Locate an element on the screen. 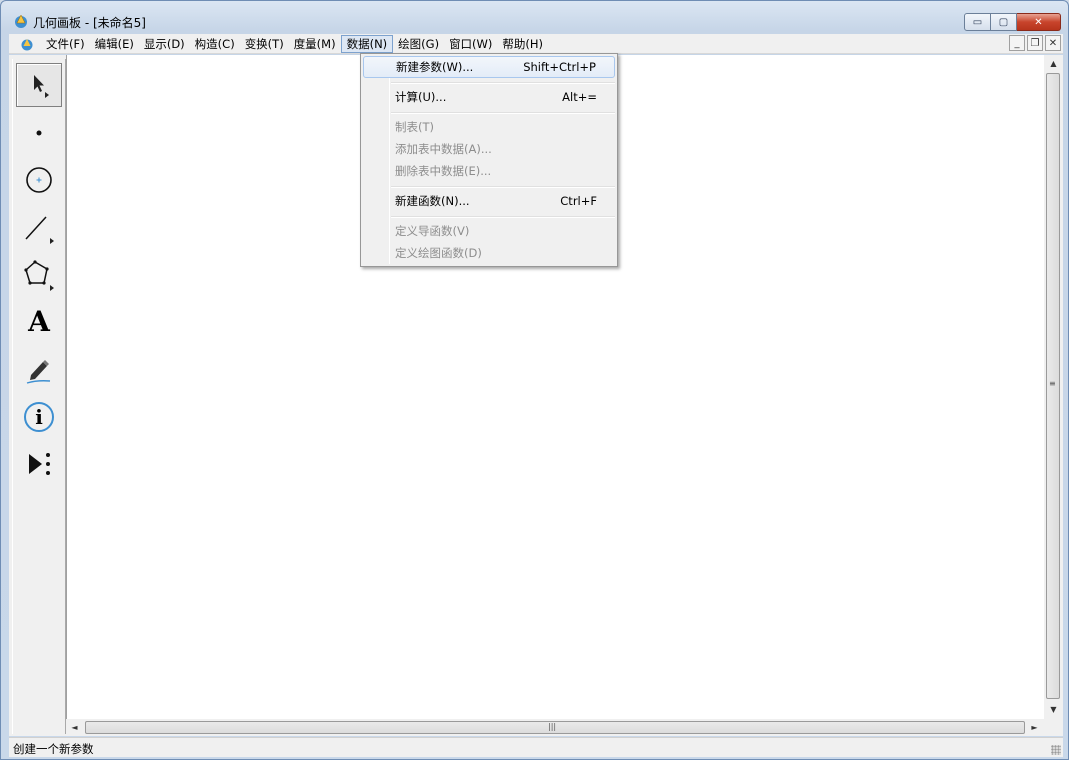 The image size is (1069, 760). point-icon is located at coordinates (39, 133).